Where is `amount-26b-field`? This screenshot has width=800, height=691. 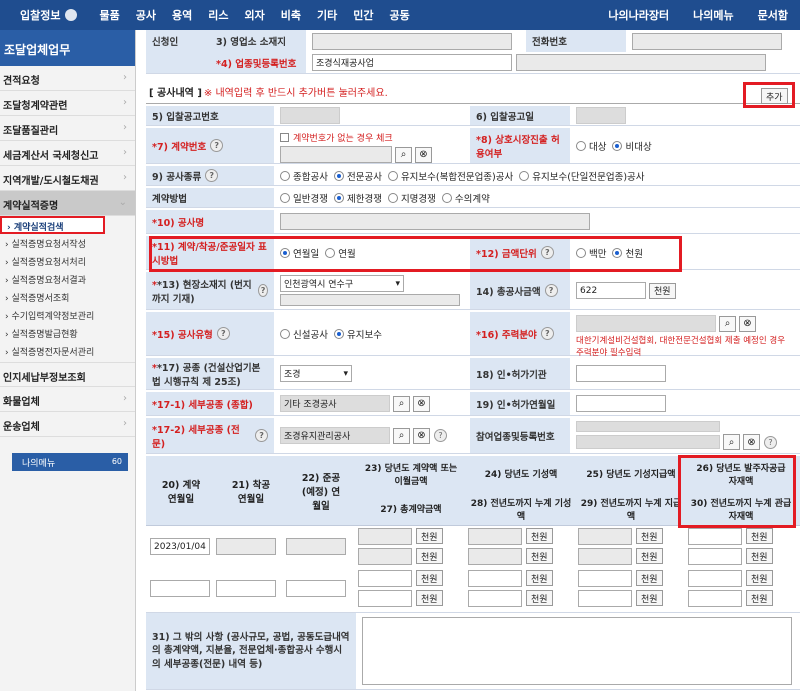 amount-26b-field is located at coordinates (715, 578).